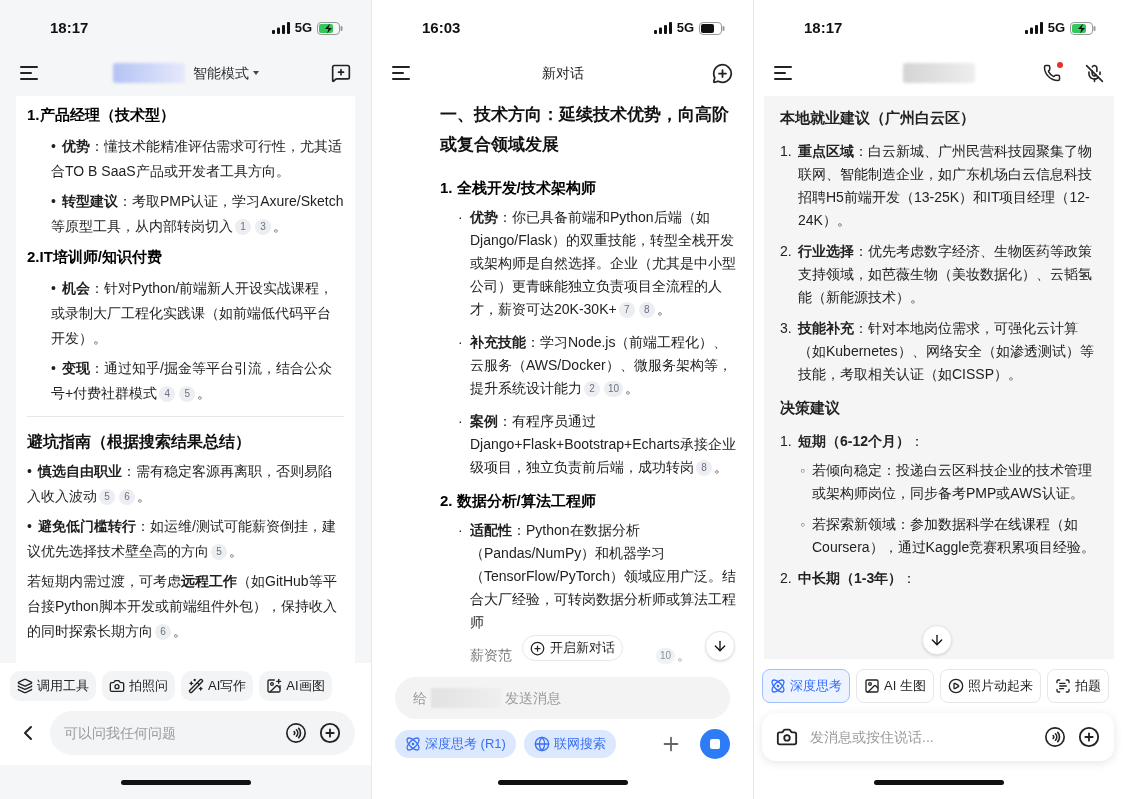 The height and width of the screenshot is (799, 1124). I want to click on tool-chip: 联网搜索, so click(569, 744).